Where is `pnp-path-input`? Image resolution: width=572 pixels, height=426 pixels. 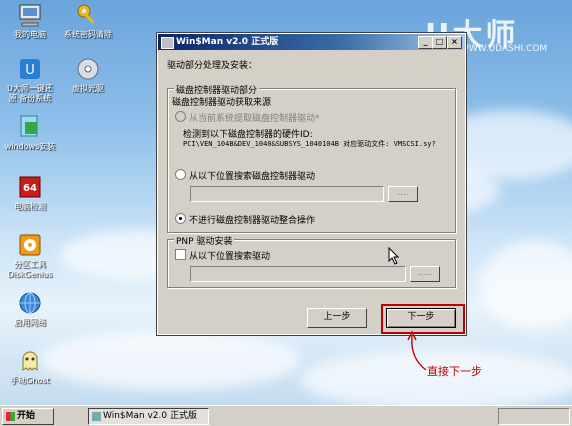
pnp-path-input is located at coordinates (298, 274).